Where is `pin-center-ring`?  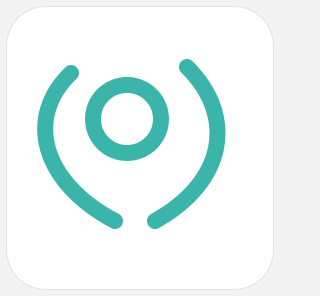 pin-center-ring is located at coordinates (127, 119).